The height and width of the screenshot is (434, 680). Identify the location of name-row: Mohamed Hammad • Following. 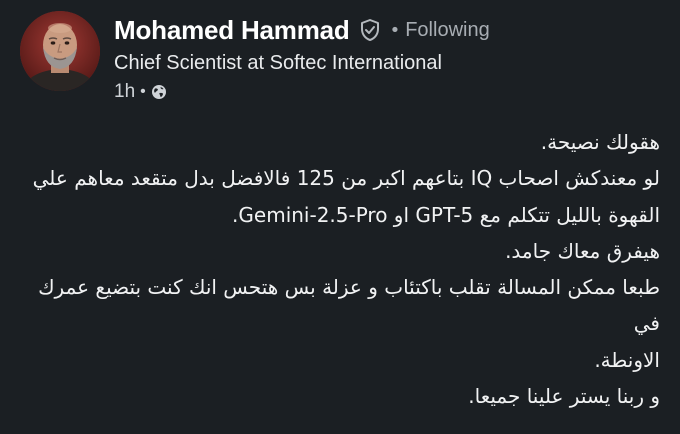
(384, 30).